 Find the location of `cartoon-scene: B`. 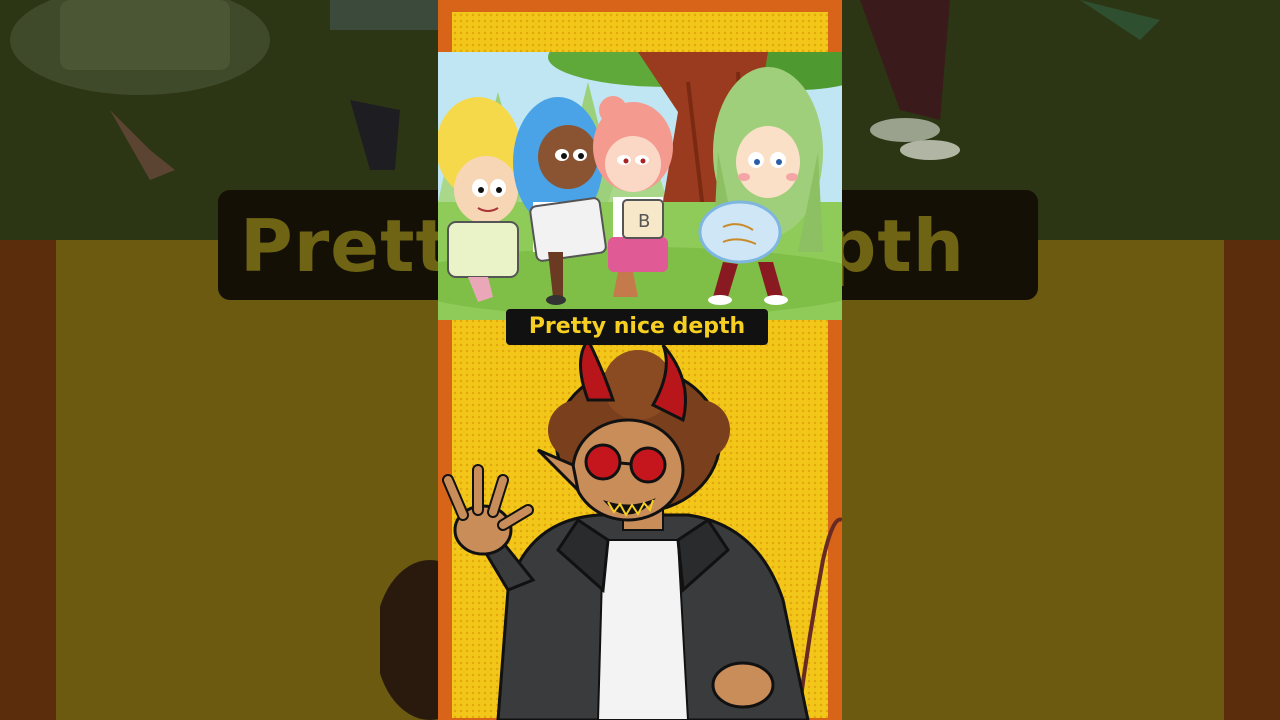

cartoon-scene: B is located at coordinates (640, 186).